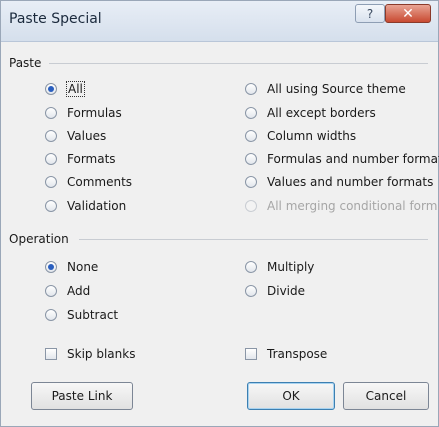 This screenshot has width=439, height=427. I want to click on paste-option-all: All, so click(65, 89).